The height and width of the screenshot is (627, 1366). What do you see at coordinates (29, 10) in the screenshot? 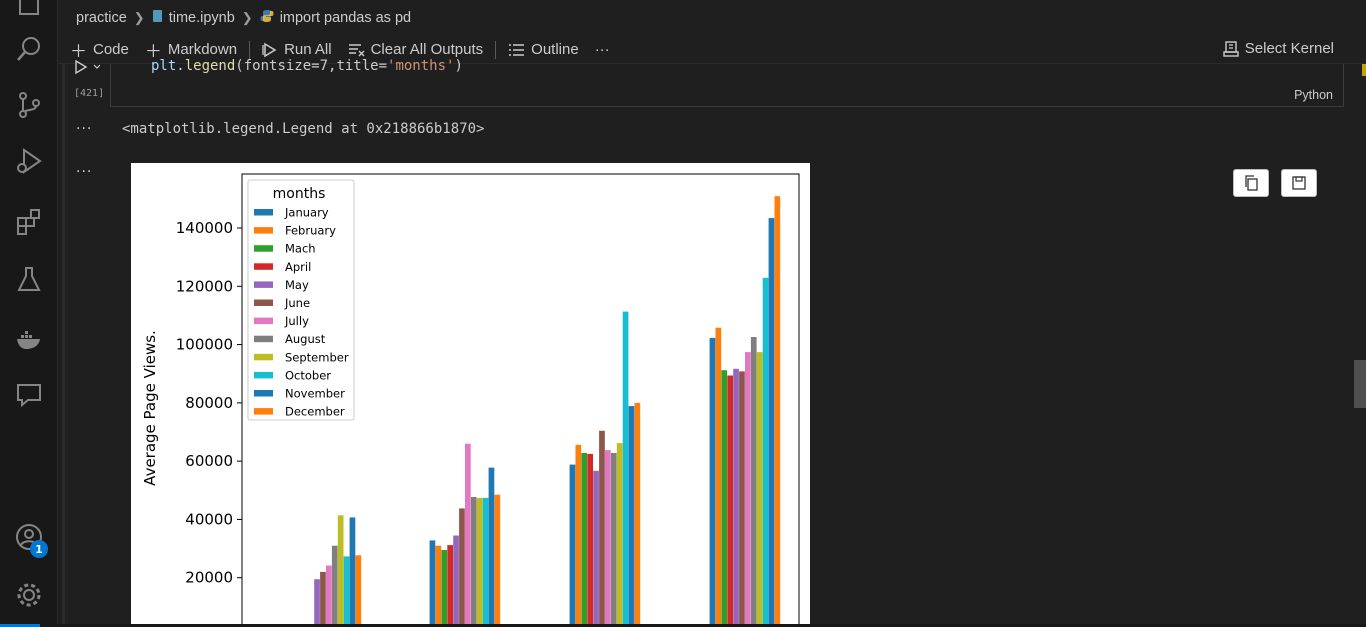
I see `explorer-icon` at bounding box center [29, 10].